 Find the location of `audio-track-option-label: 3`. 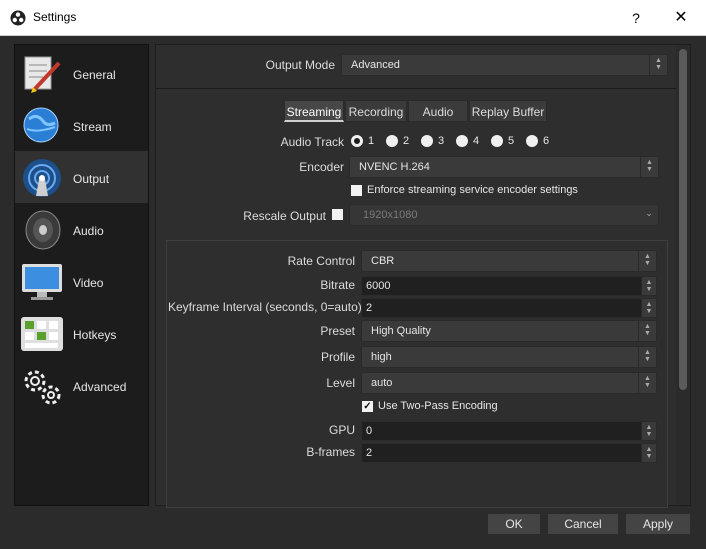

audio-track-option-label: 3 is located at coordinates (441, 141).